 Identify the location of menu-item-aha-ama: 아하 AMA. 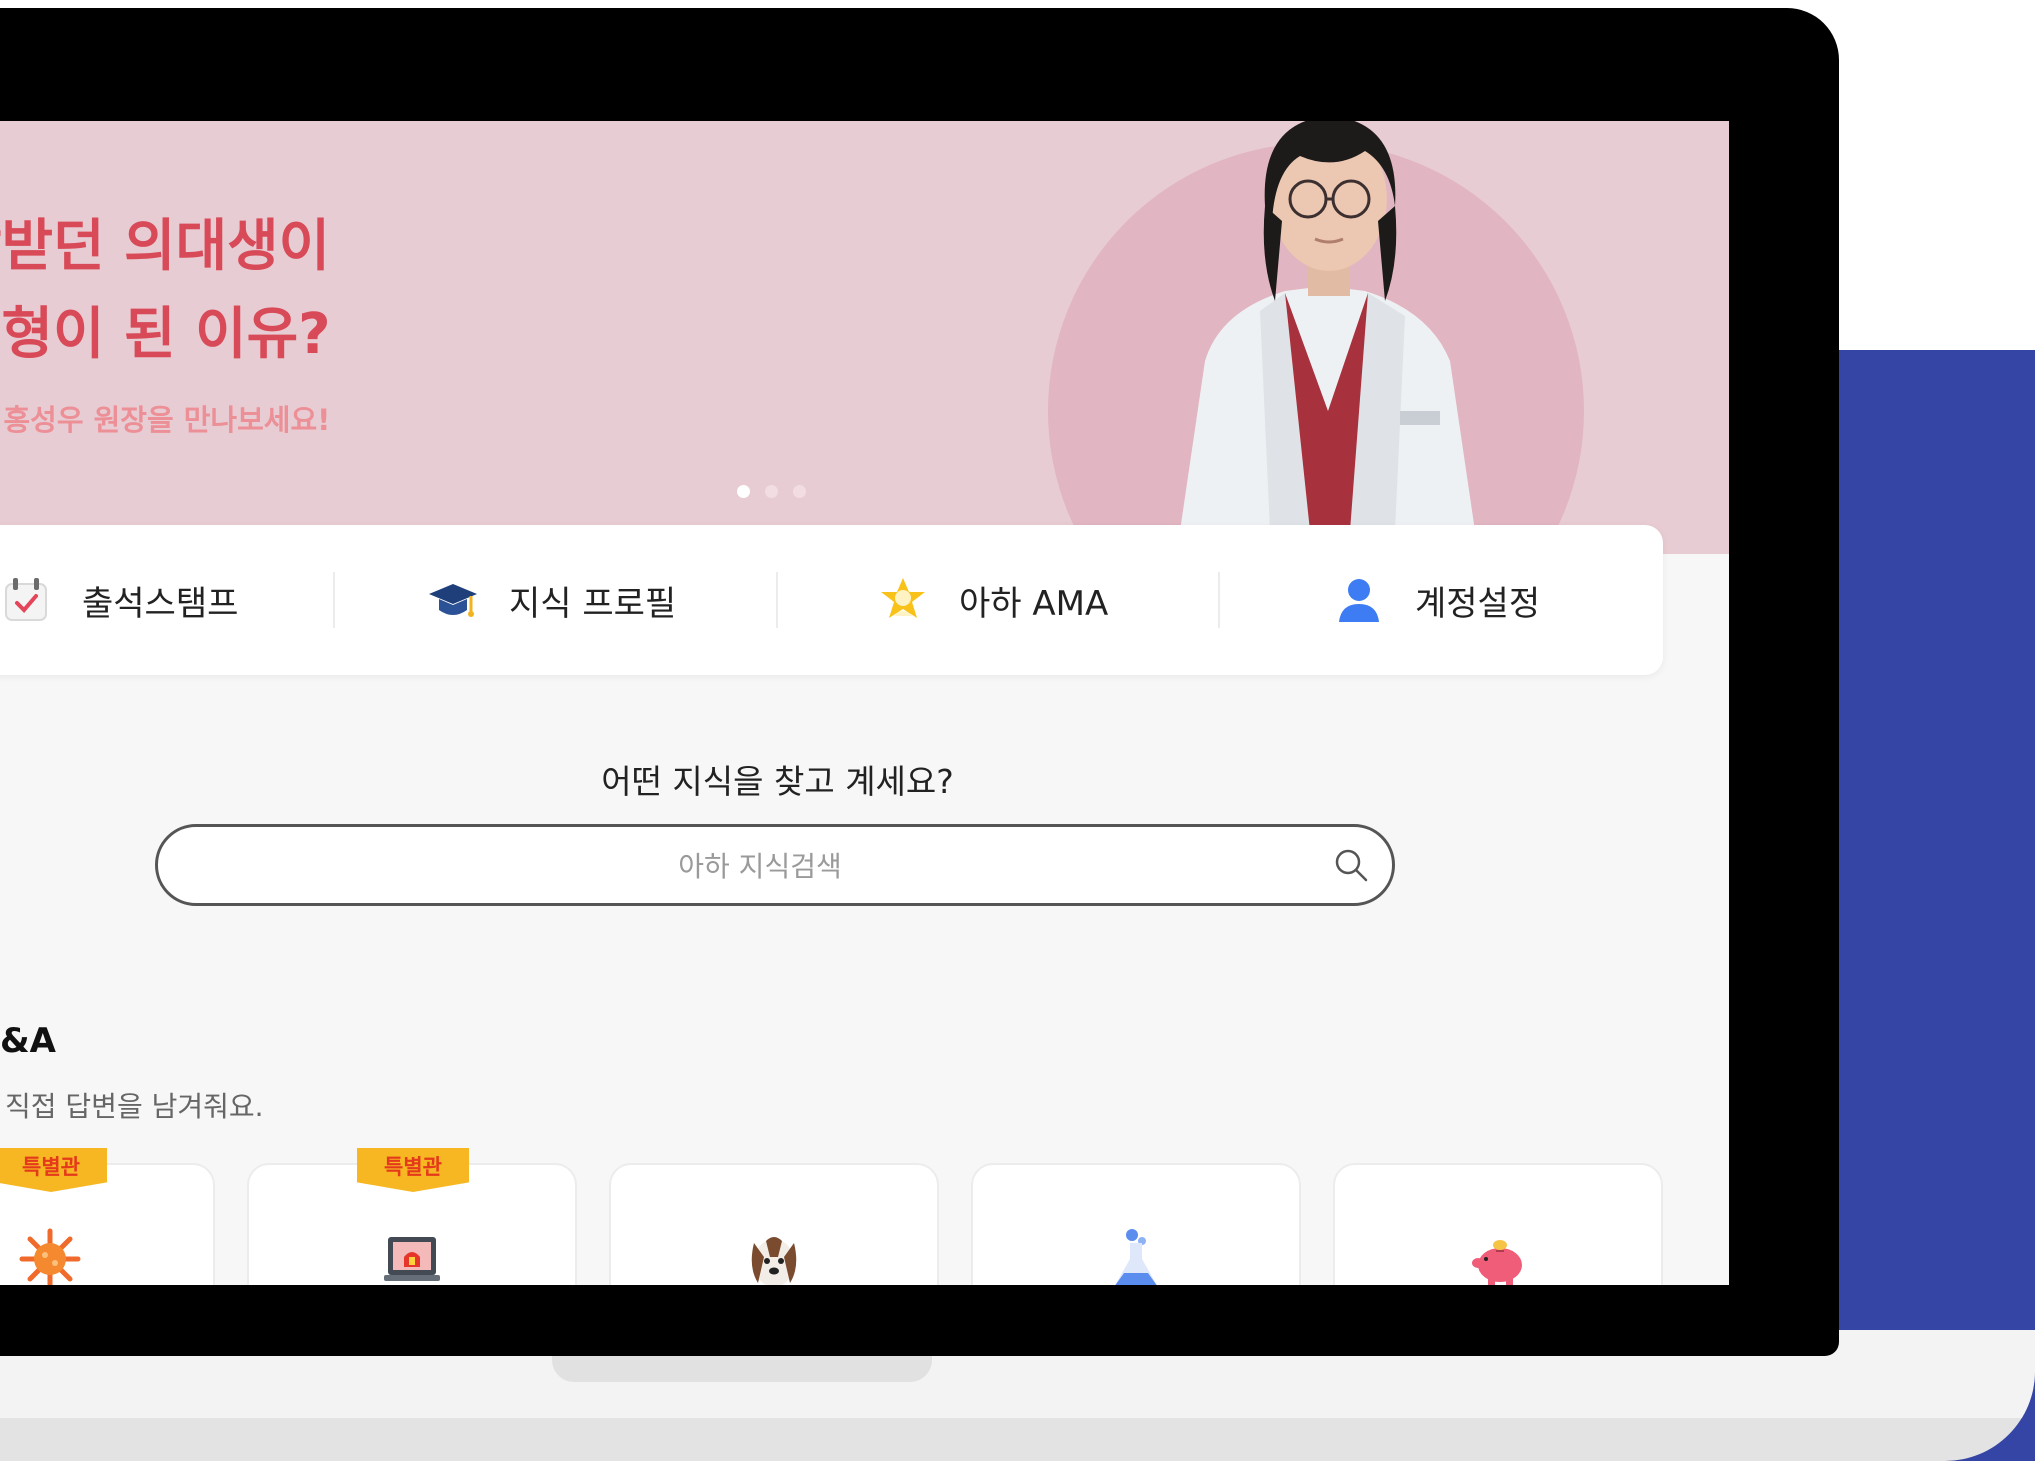
(992, 600).